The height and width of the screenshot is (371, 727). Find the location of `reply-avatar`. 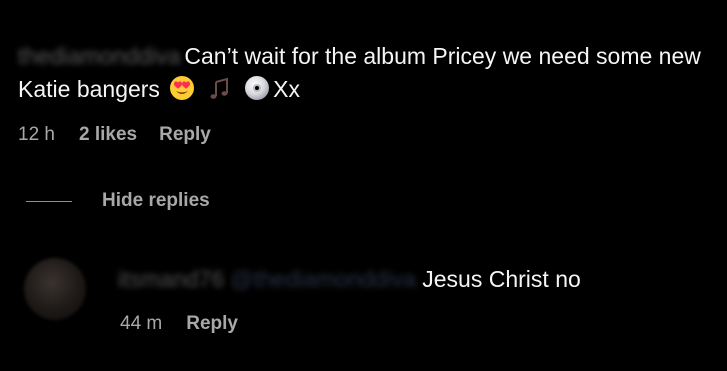

reply-avatar is located at coordinates (55, 289).